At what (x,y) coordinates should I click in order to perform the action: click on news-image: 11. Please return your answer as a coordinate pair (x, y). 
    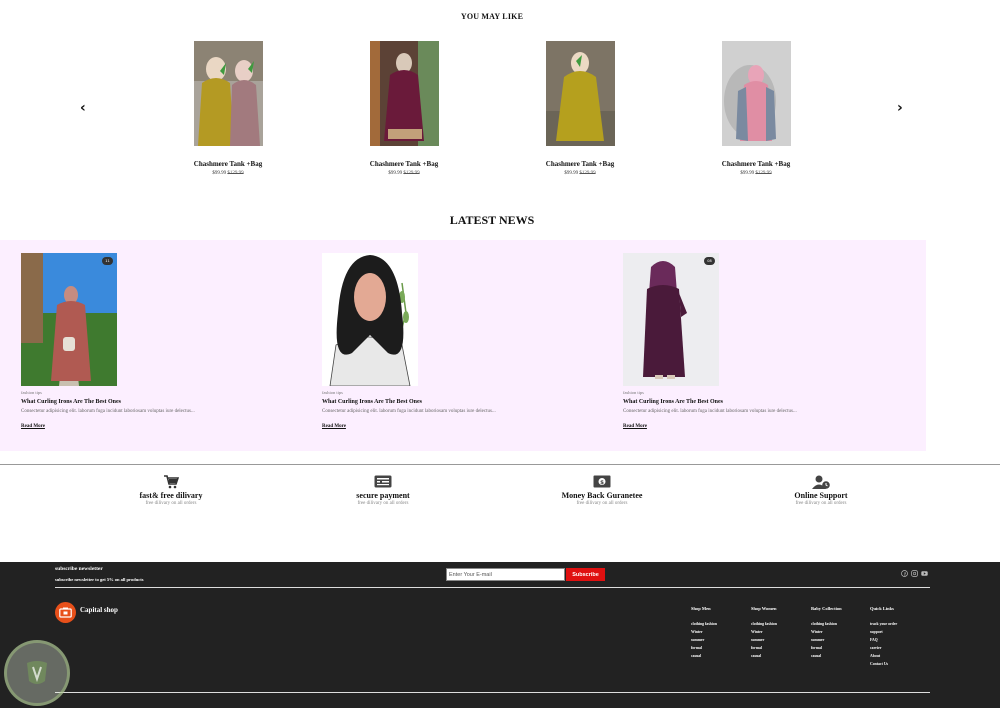
    Looking at the image, I should click on (69, 319).